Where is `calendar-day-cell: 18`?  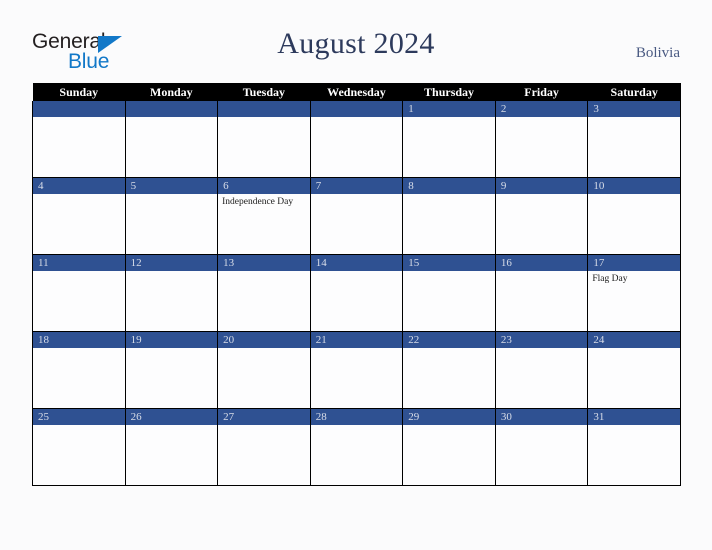
calendar-day-cell: 18 is located at coordinates (79, 370).